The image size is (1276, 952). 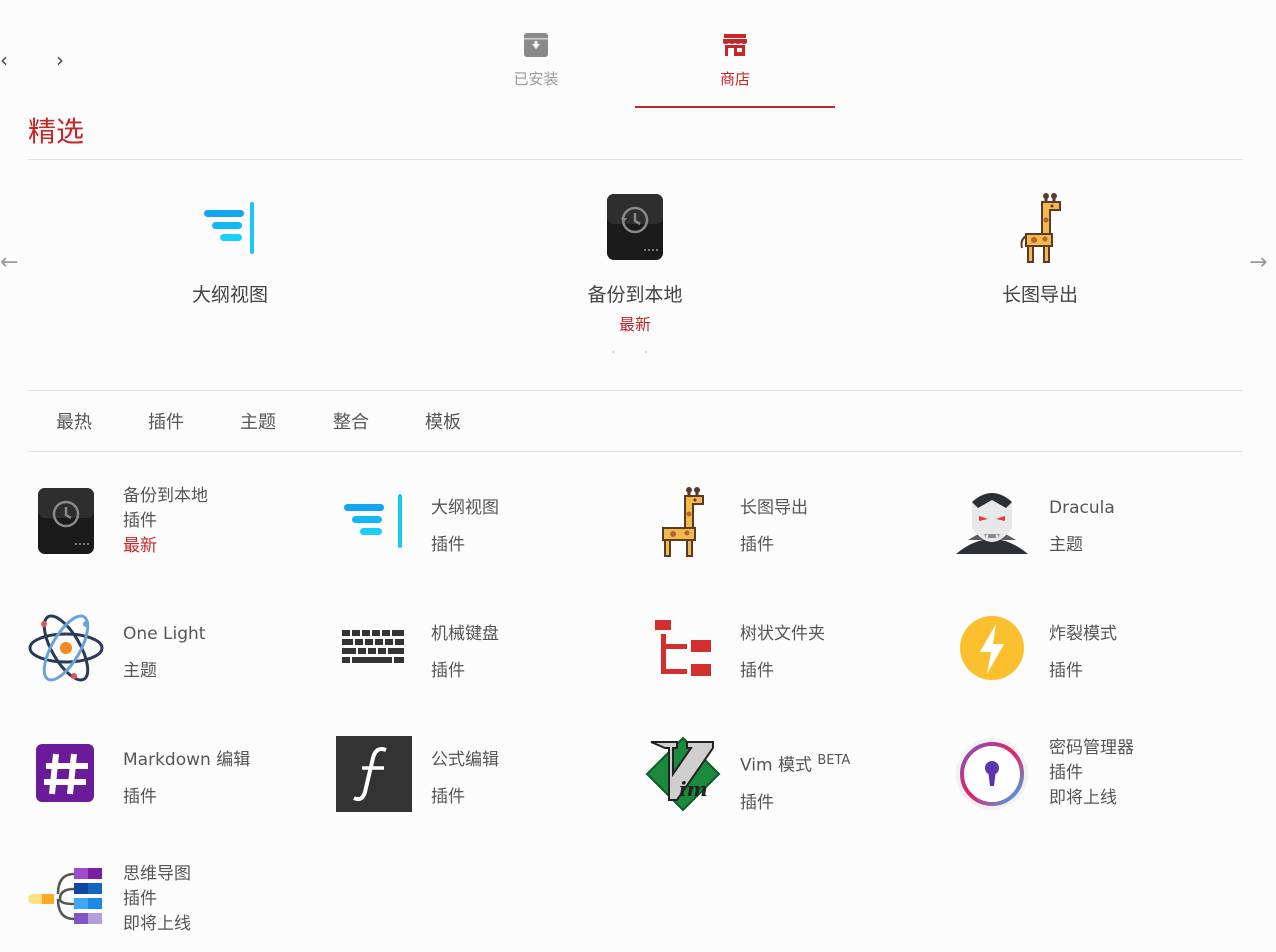 What do you see at coordinates (60, 60) in the screenshot?
I see `forward-button: ›` at bounding box center [60, 60].